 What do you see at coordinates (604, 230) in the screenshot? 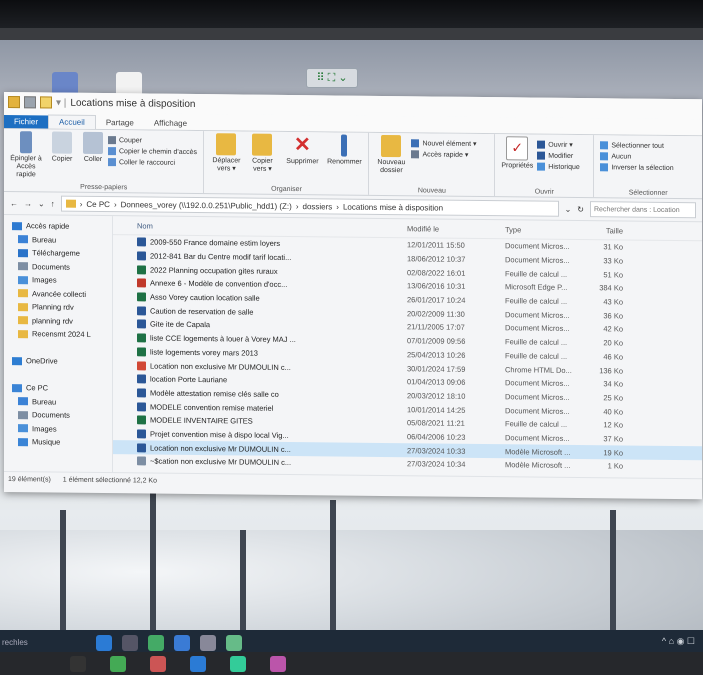
I see `column-size: Taille` at bounding box center [604, 230].